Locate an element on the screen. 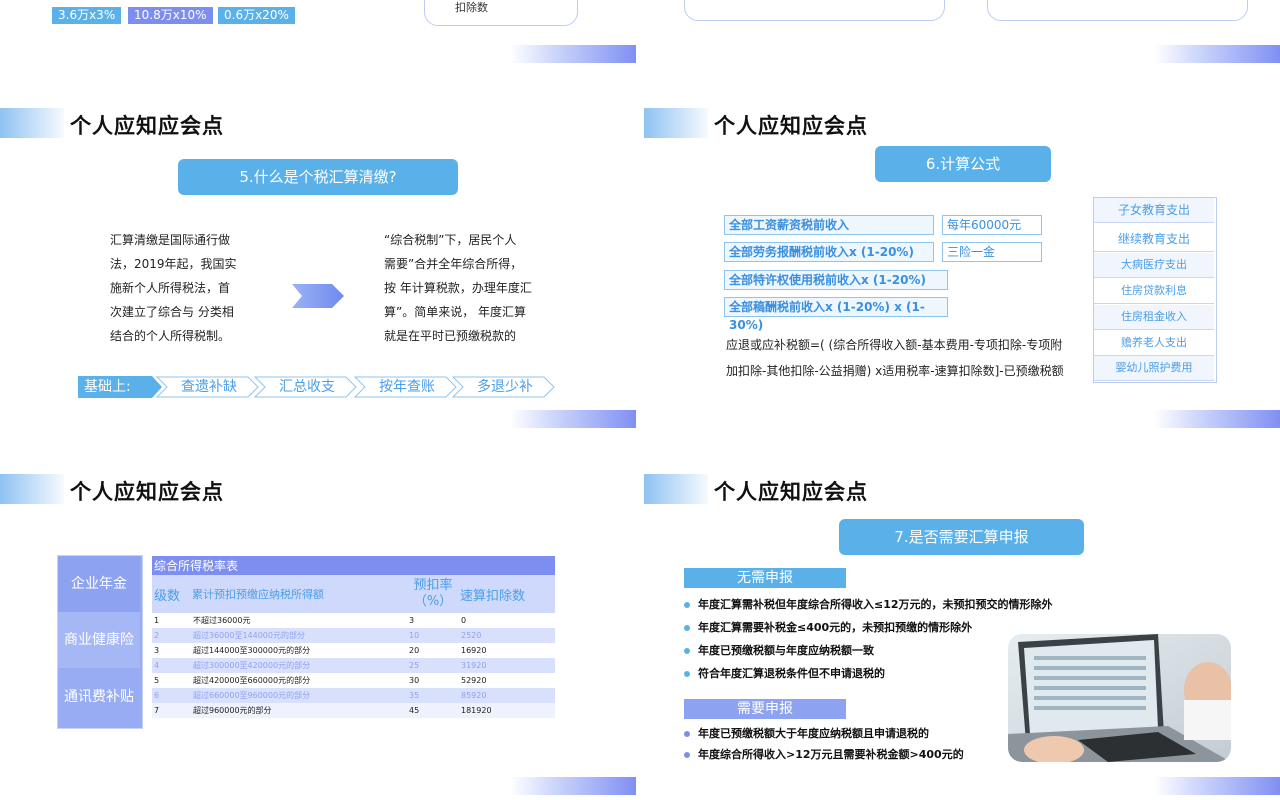 The height and width of the screenshot is (800, 1280). table-cell: 0 is located at coordinates (464, 620).